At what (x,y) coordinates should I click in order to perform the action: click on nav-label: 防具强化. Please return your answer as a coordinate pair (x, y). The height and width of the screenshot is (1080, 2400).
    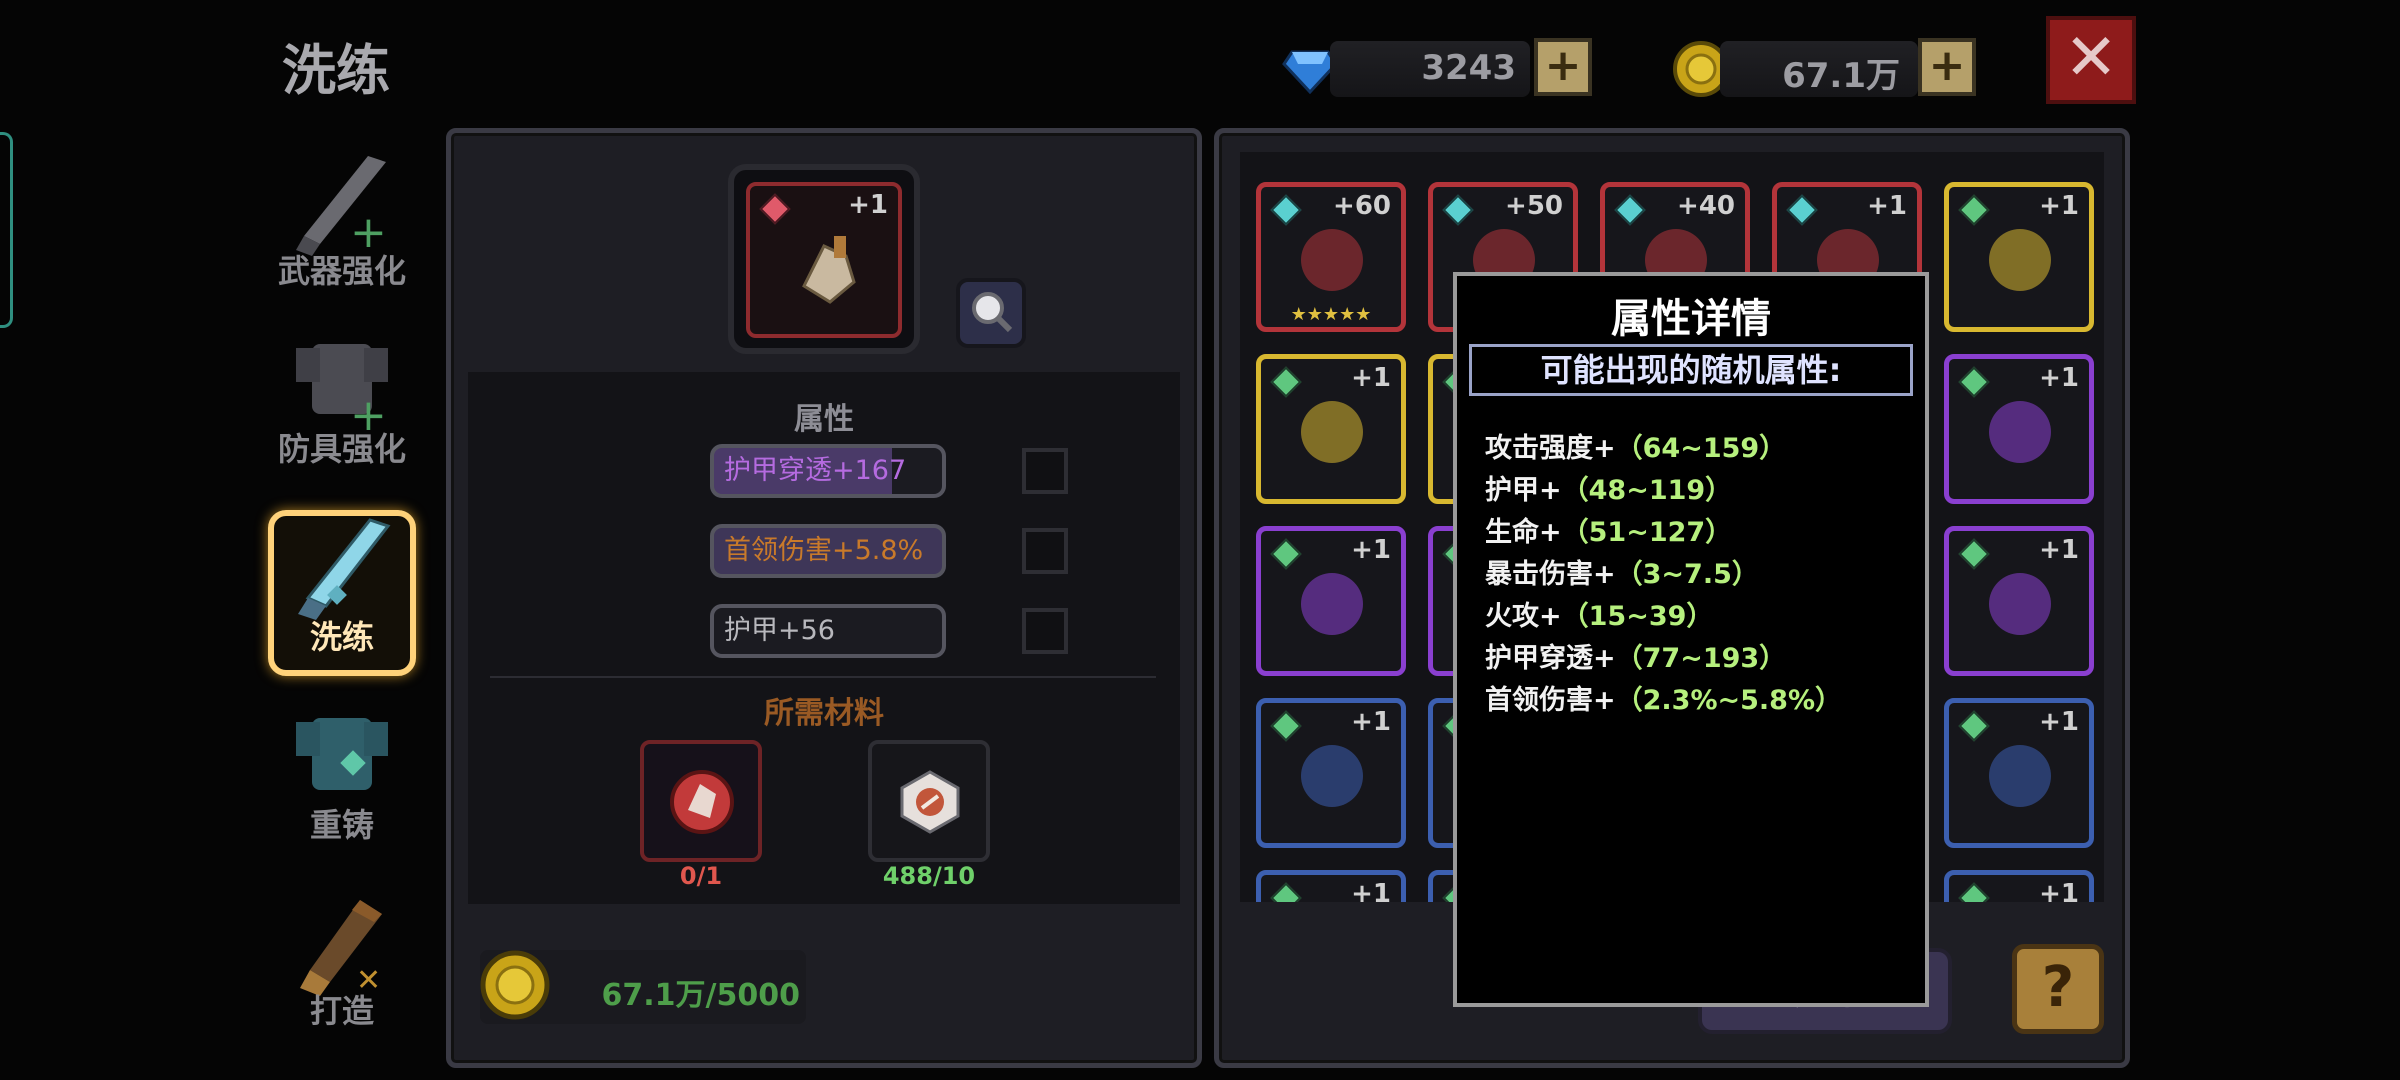
    Looking at the image, I should click on (341, 449).